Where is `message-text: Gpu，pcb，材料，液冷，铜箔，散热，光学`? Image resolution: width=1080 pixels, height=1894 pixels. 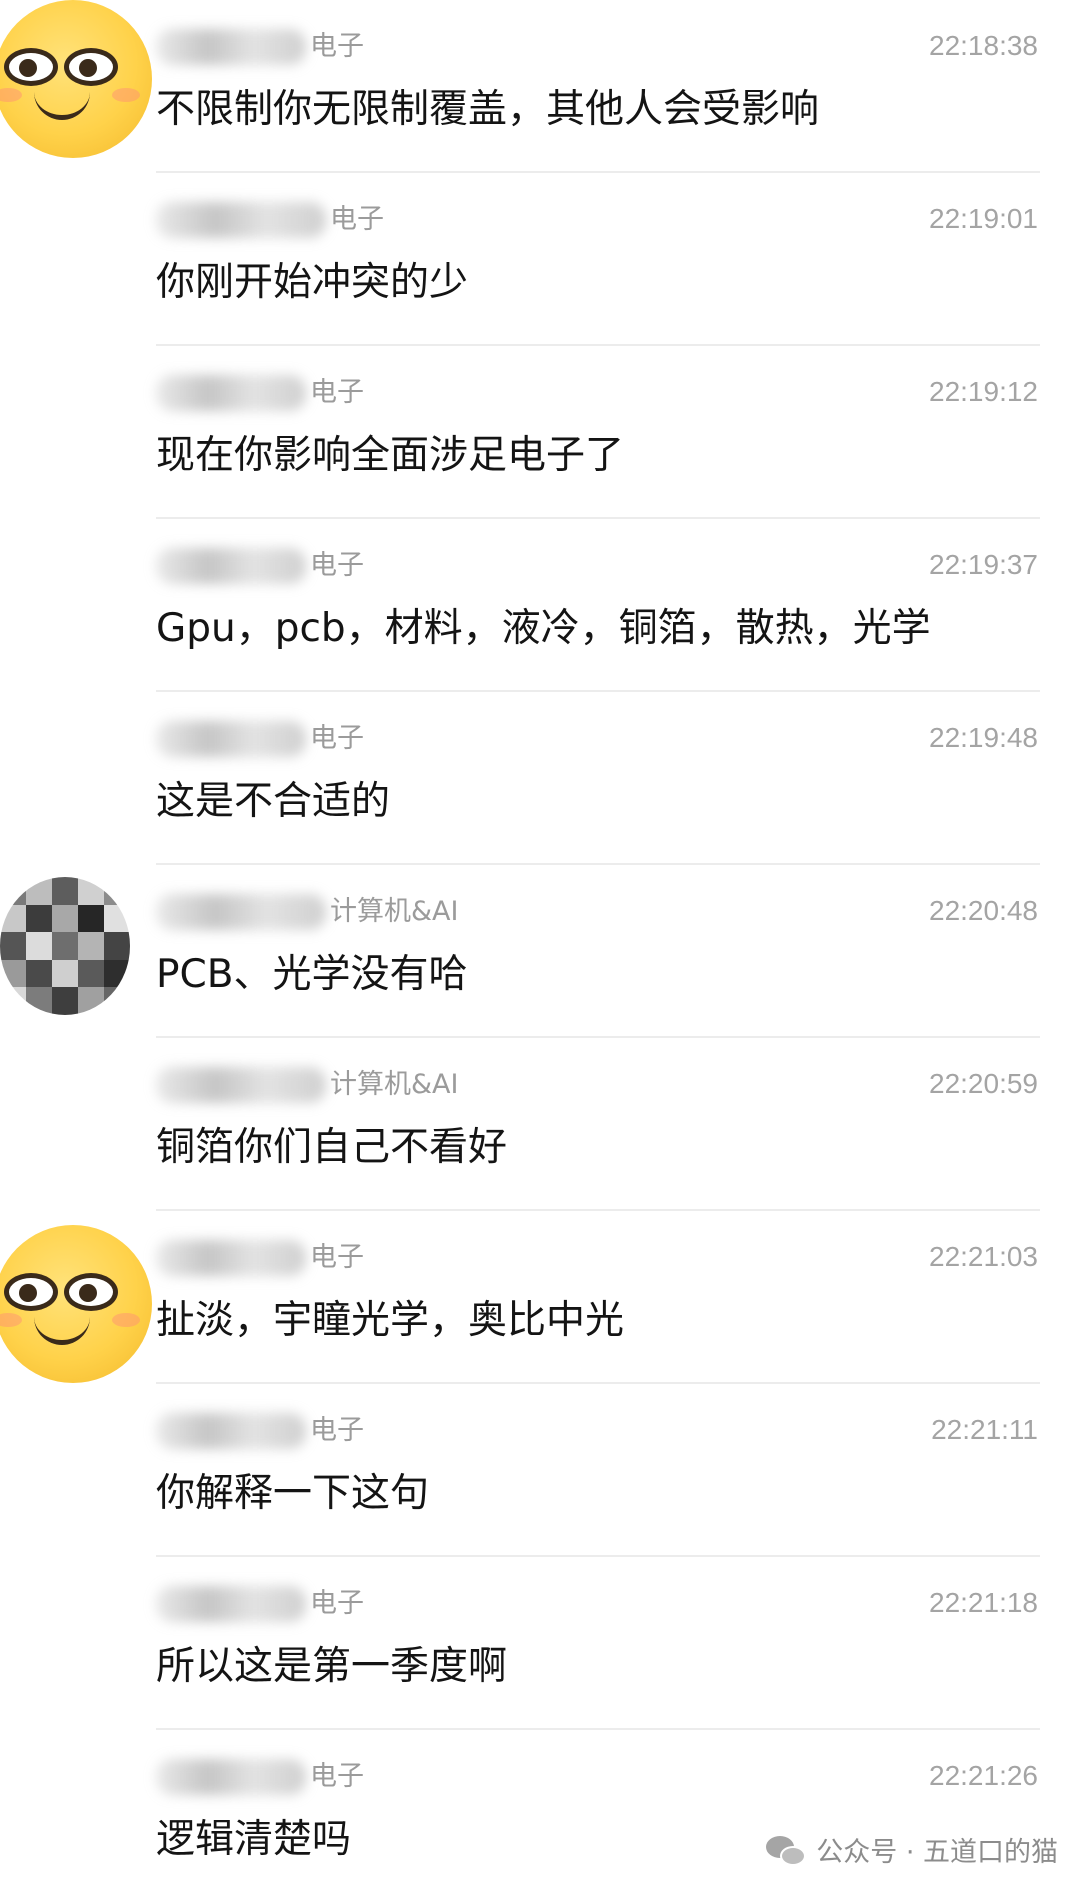
message-text: Gpu，pcb，材料，液冷，铜箔，散热，光学 is located at coordinates (543, 628).